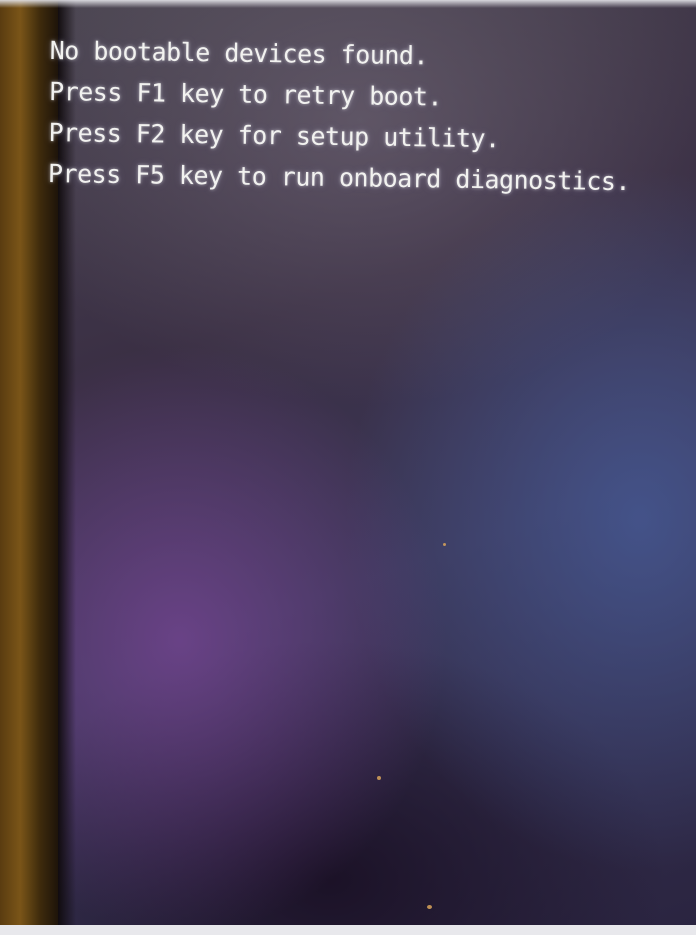  What do you see at coordinates (348, 930) in the screenshot?
I see `photo-bottom-edge` at bounding box center [348, 930].